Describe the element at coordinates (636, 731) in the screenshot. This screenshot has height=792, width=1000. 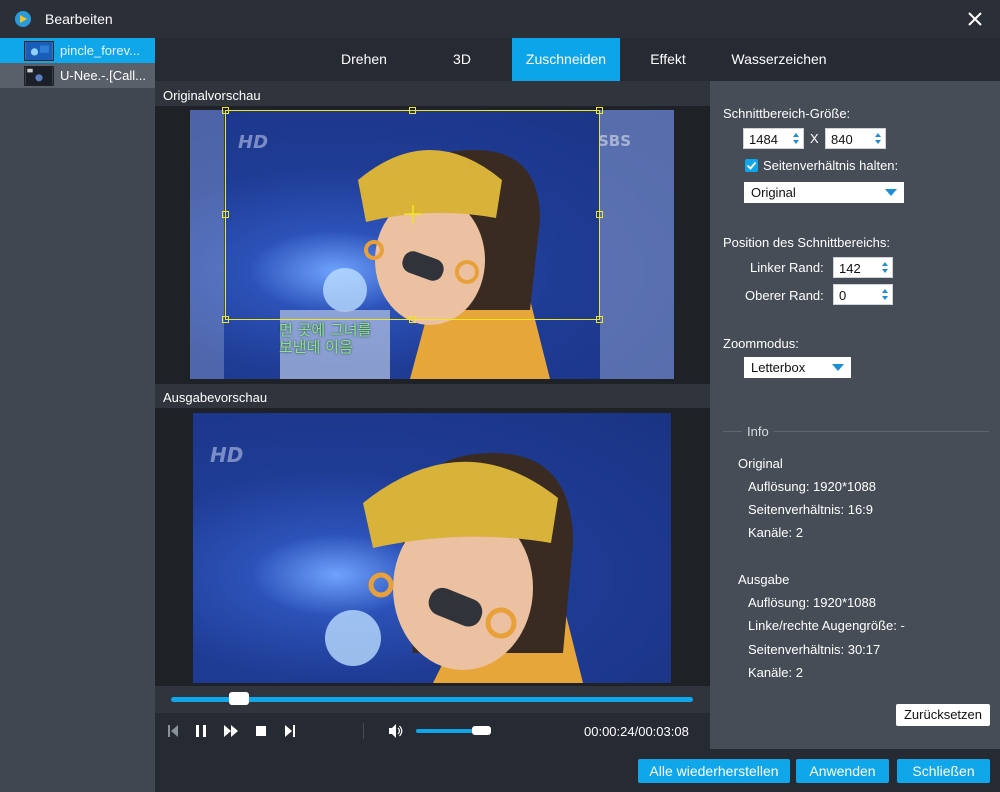
I see `playback-time: 00:00:24/00:03:08` at that location.